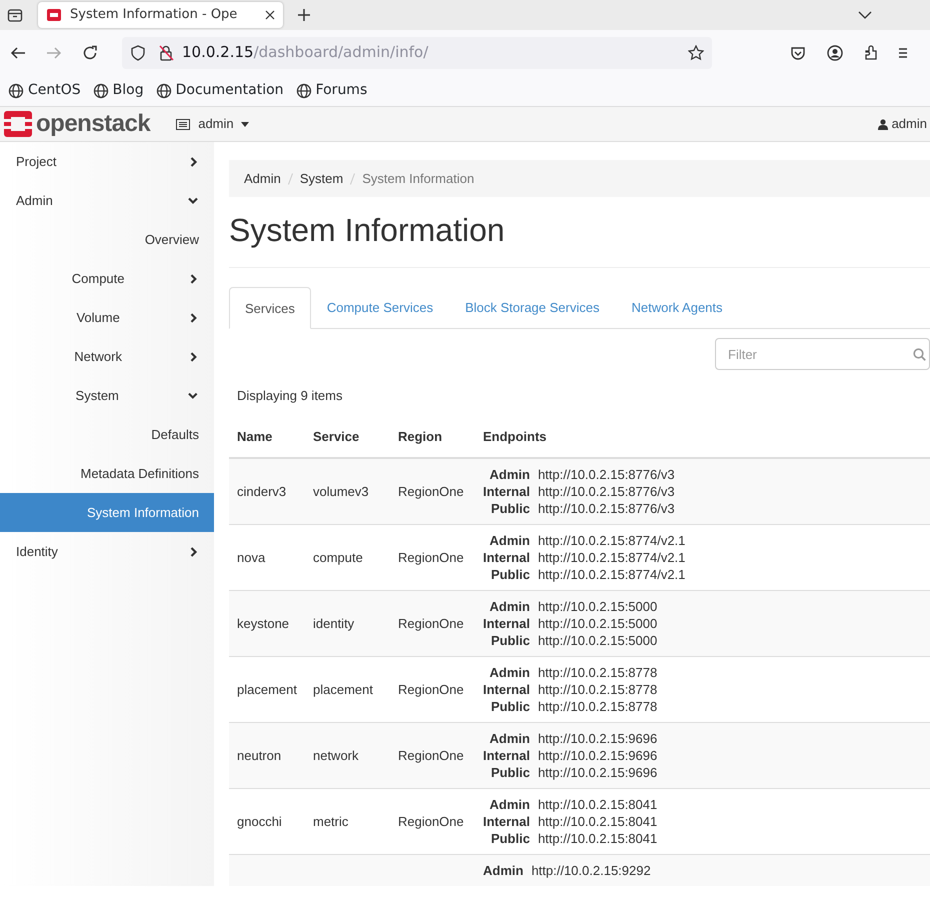 The height and width of the screenshot is (907, 930). I want to click on tab-list-icon, so click(15, 15).